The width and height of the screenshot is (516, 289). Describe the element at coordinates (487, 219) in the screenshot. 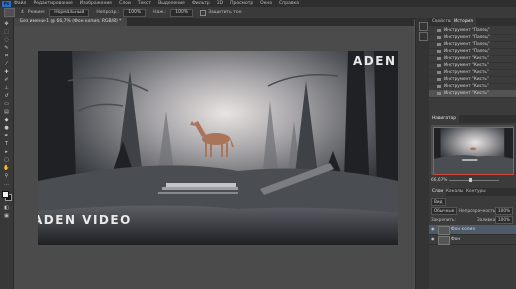

I see `fill-label: Заливка:` at that location.